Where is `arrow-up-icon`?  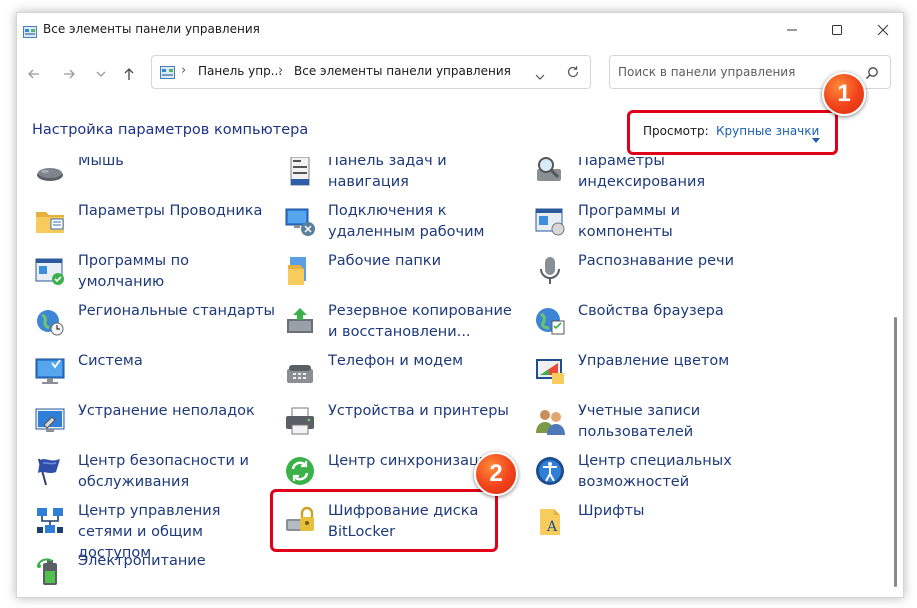
arrow-up-icon is located at coordinates (129, 74).